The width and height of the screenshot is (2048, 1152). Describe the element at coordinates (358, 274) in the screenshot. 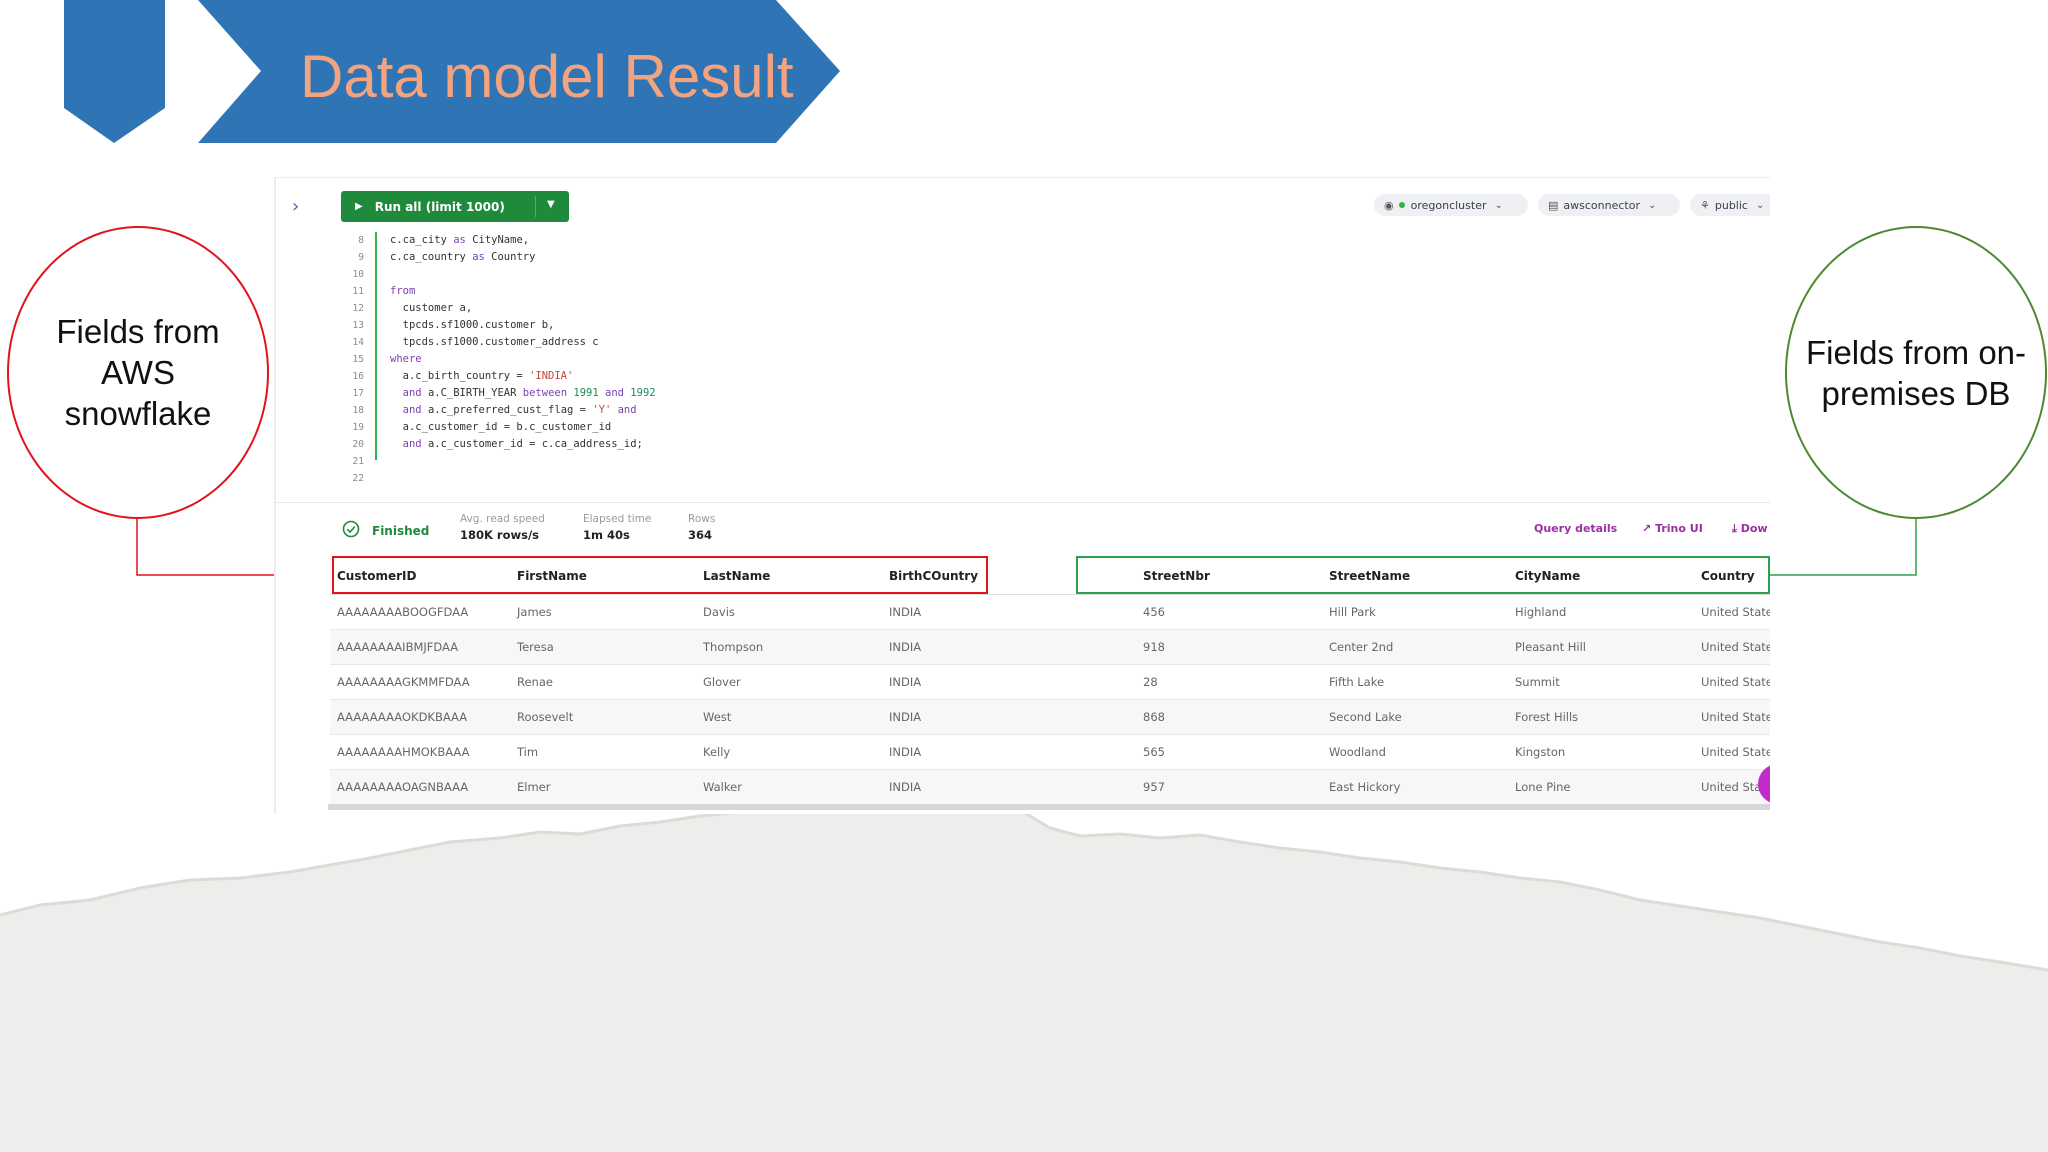

I see `line-number: 10` at that location.